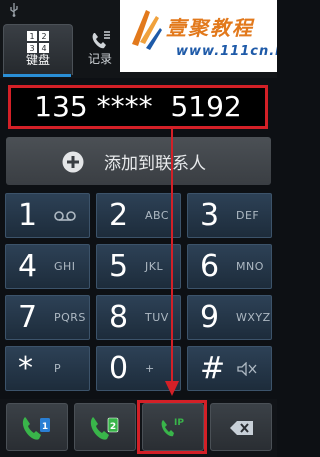  I want to click on add-to-contacts-button: 添加到联系人, so click(138, 161).